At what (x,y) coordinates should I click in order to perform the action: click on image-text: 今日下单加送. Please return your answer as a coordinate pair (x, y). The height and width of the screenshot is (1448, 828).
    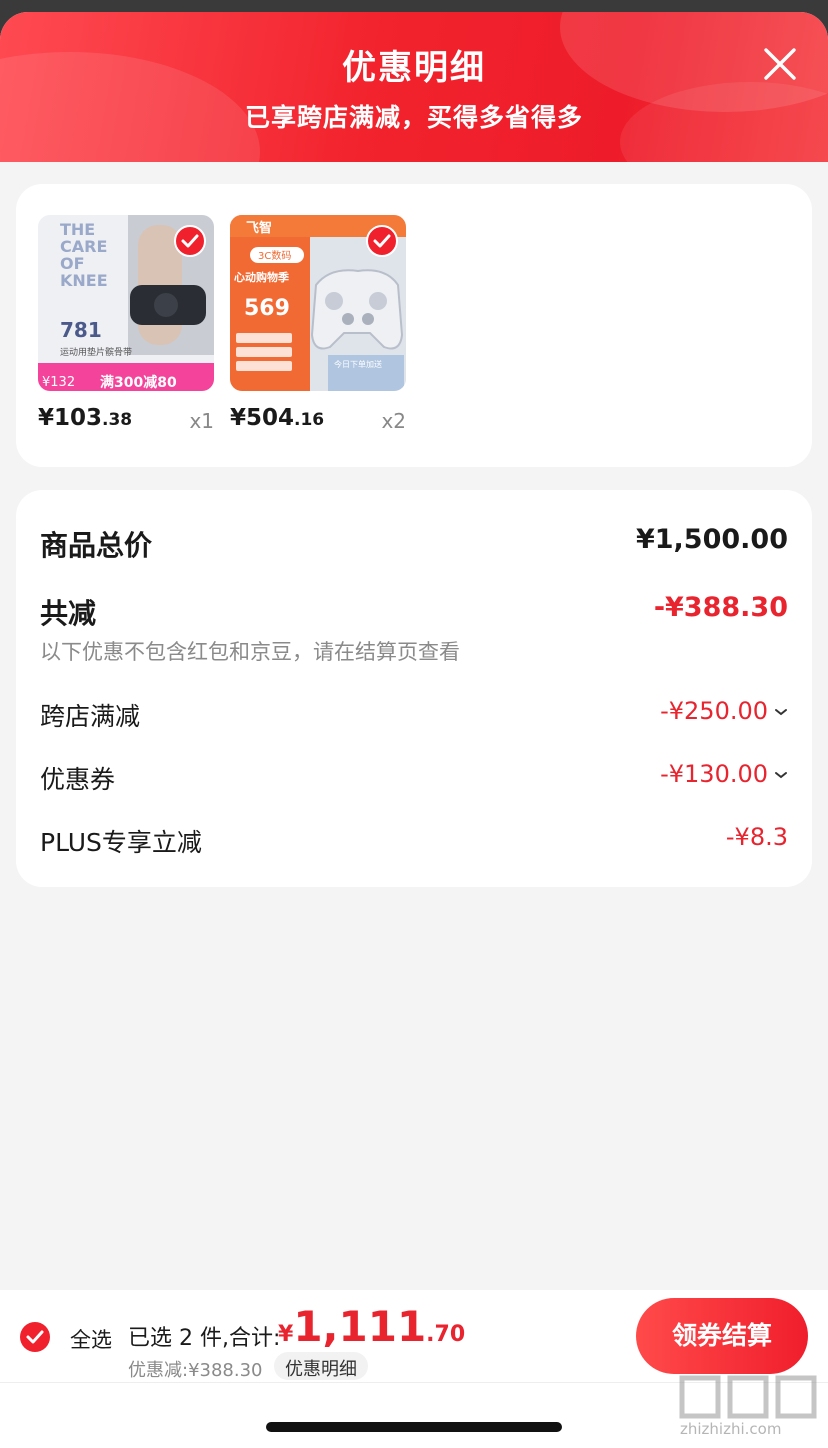
    Looking at the image, I should click on (358, 364).